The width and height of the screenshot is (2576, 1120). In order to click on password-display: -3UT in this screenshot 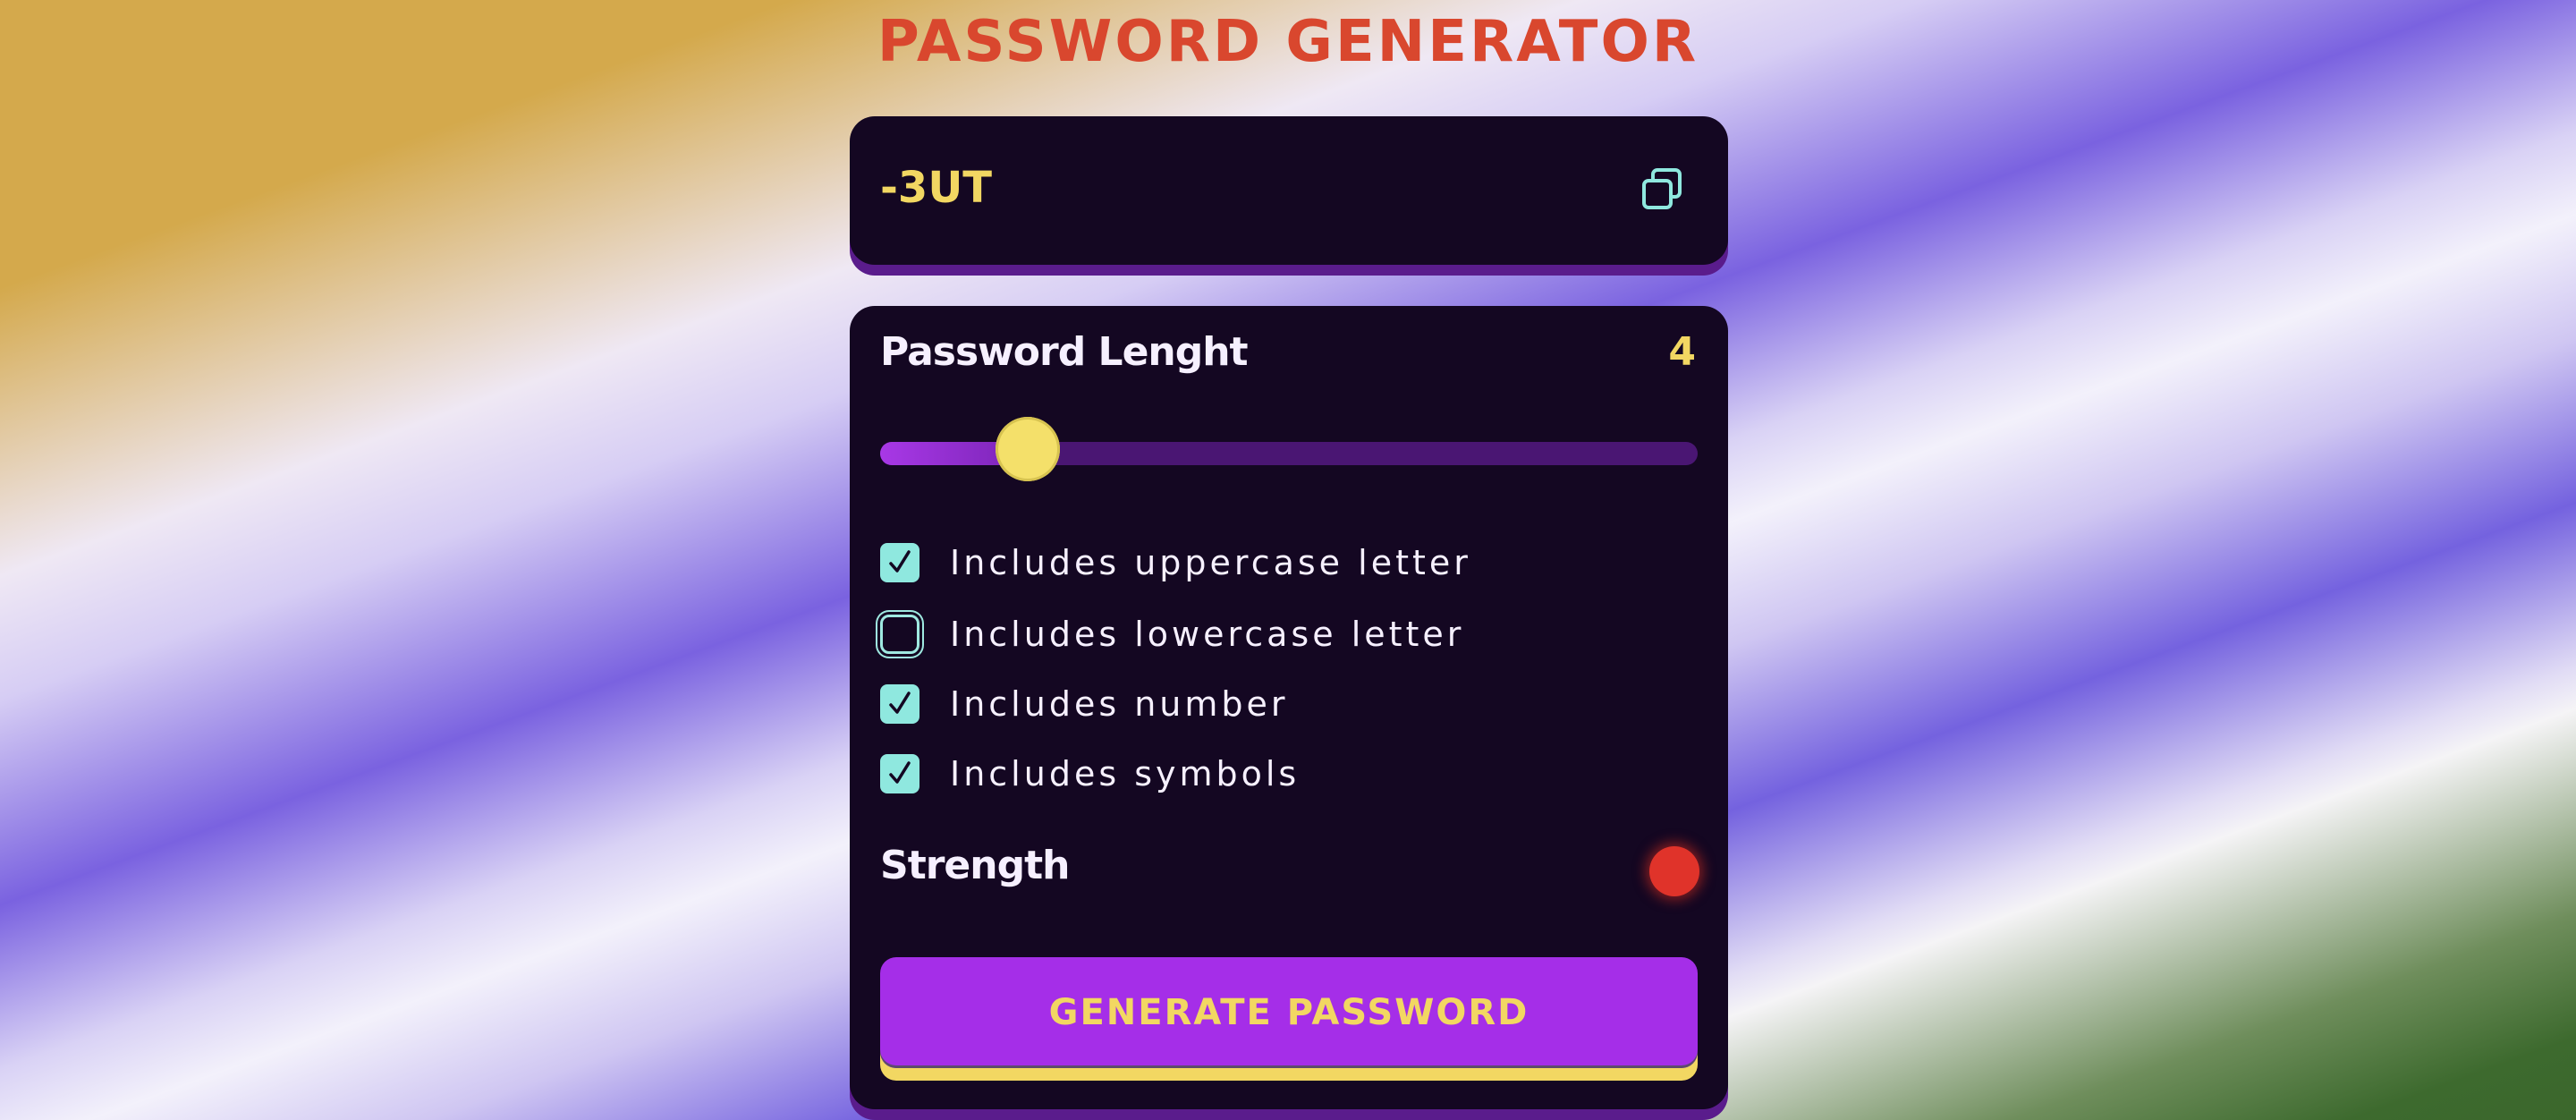, I will do `click(1289, 190)`.